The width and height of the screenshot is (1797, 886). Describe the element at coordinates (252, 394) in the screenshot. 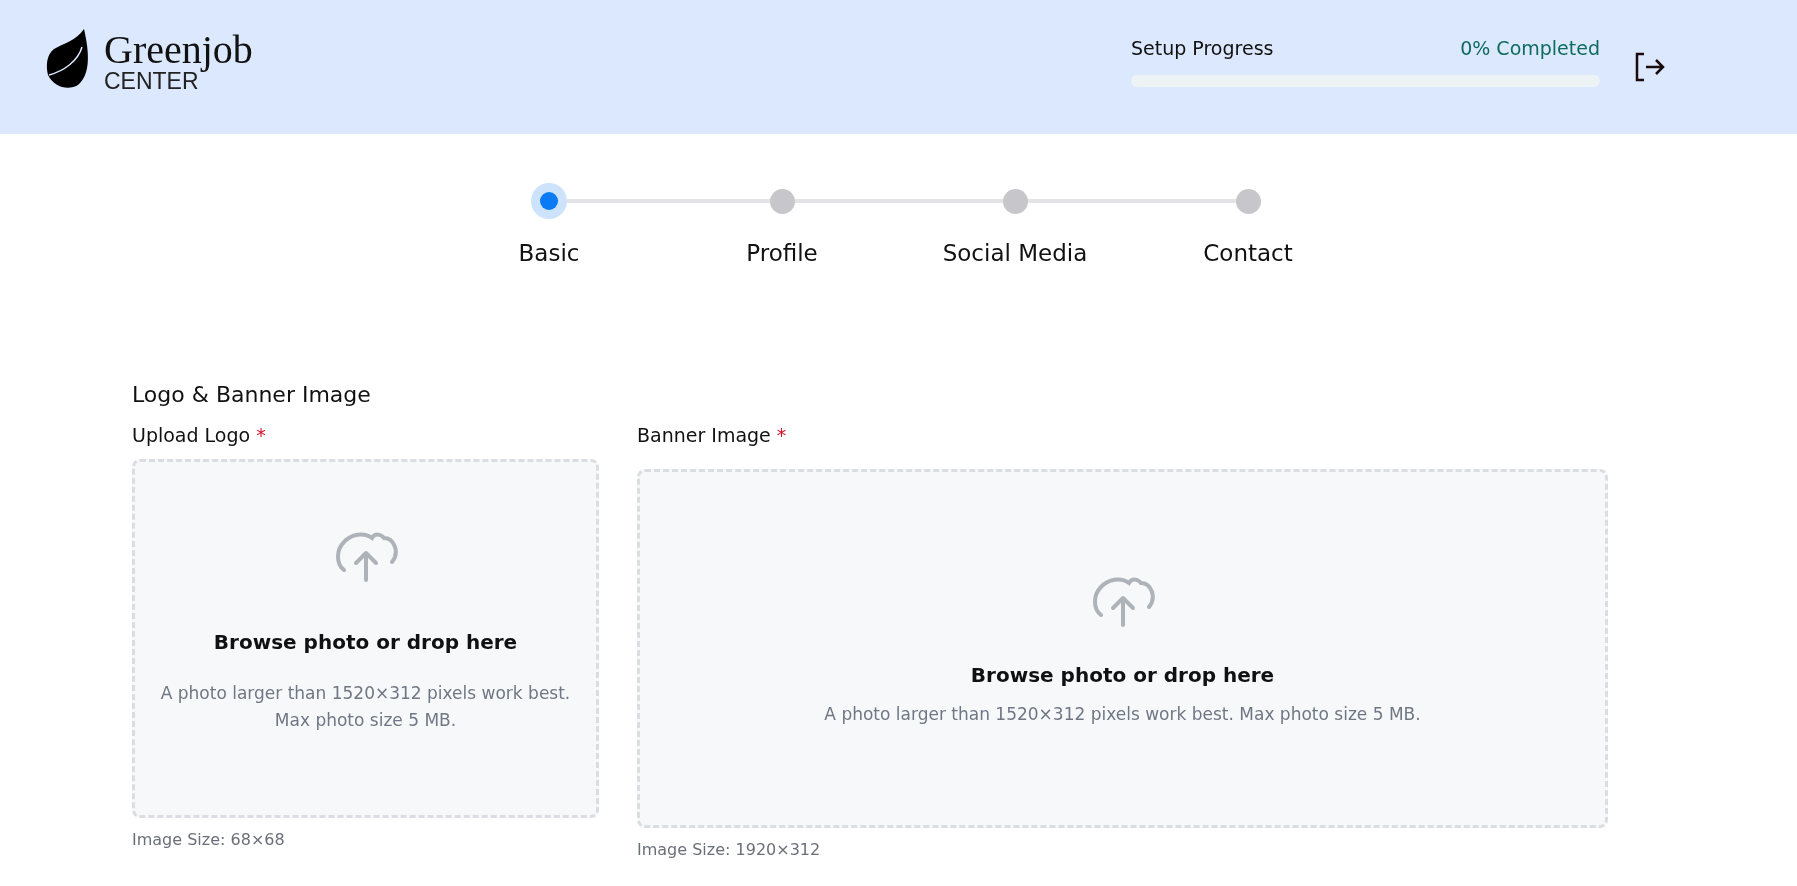

I see `section-title: Logo & Banner Image` at that location.